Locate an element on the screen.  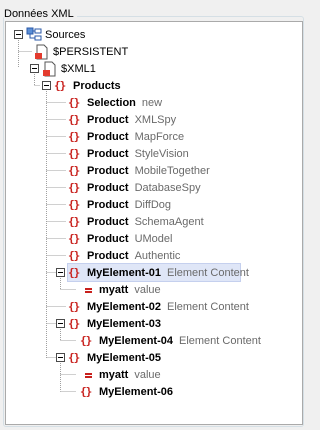
tree-node-product: {} Product DatabaseSpy is located at coordinates (134, 187).